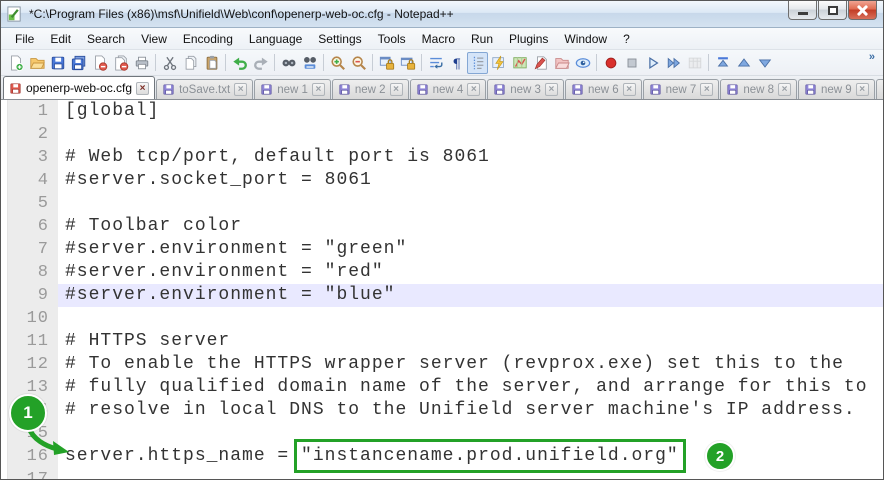  I want to click on view-monitor-button, so click(582, 63).